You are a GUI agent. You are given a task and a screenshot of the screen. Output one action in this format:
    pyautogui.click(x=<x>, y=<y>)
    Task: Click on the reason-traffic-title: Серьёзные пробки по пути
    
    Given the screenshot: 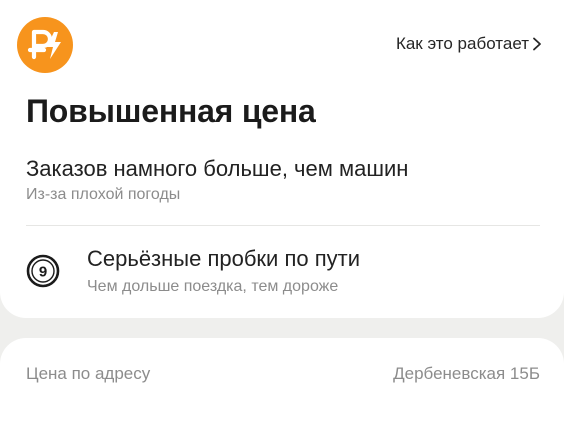 What is the action you would take?
    pyautogui.click(x=224, y=258)
    